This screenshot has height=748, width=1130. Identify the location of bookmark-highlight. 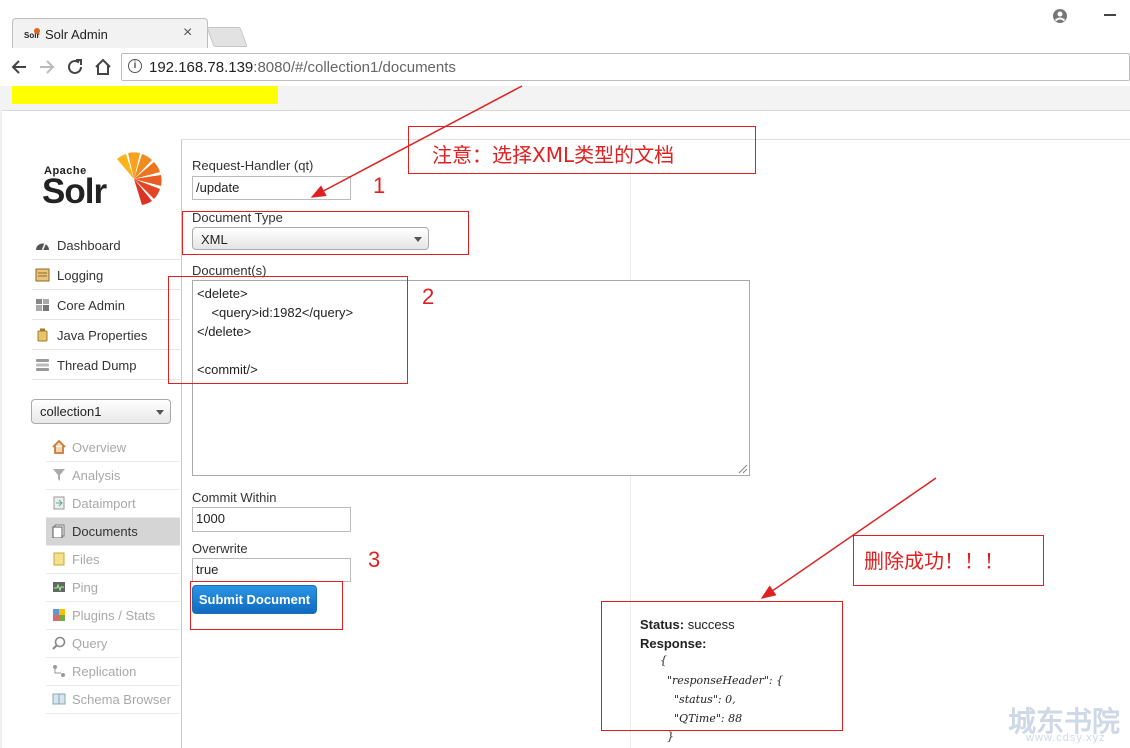
(145, 95).